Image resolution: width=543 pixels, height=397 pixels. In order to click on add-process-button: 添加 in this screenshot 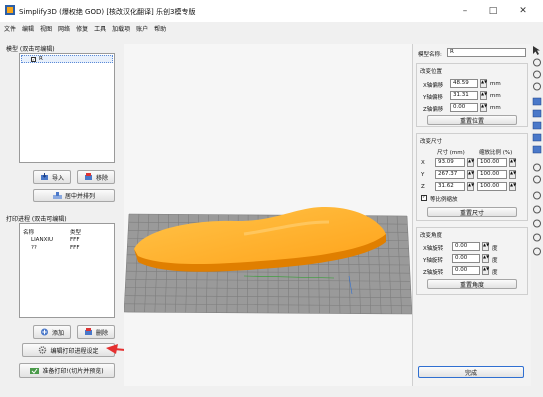, I will do `click(52, 332)`.